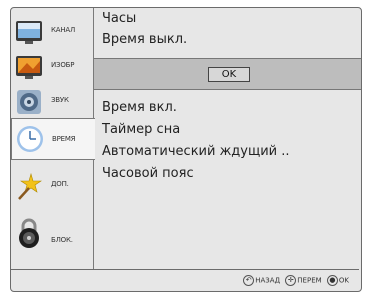 The image size is (371, 298). I want to click on back-hint: НАЗАД, so click(268, 280).